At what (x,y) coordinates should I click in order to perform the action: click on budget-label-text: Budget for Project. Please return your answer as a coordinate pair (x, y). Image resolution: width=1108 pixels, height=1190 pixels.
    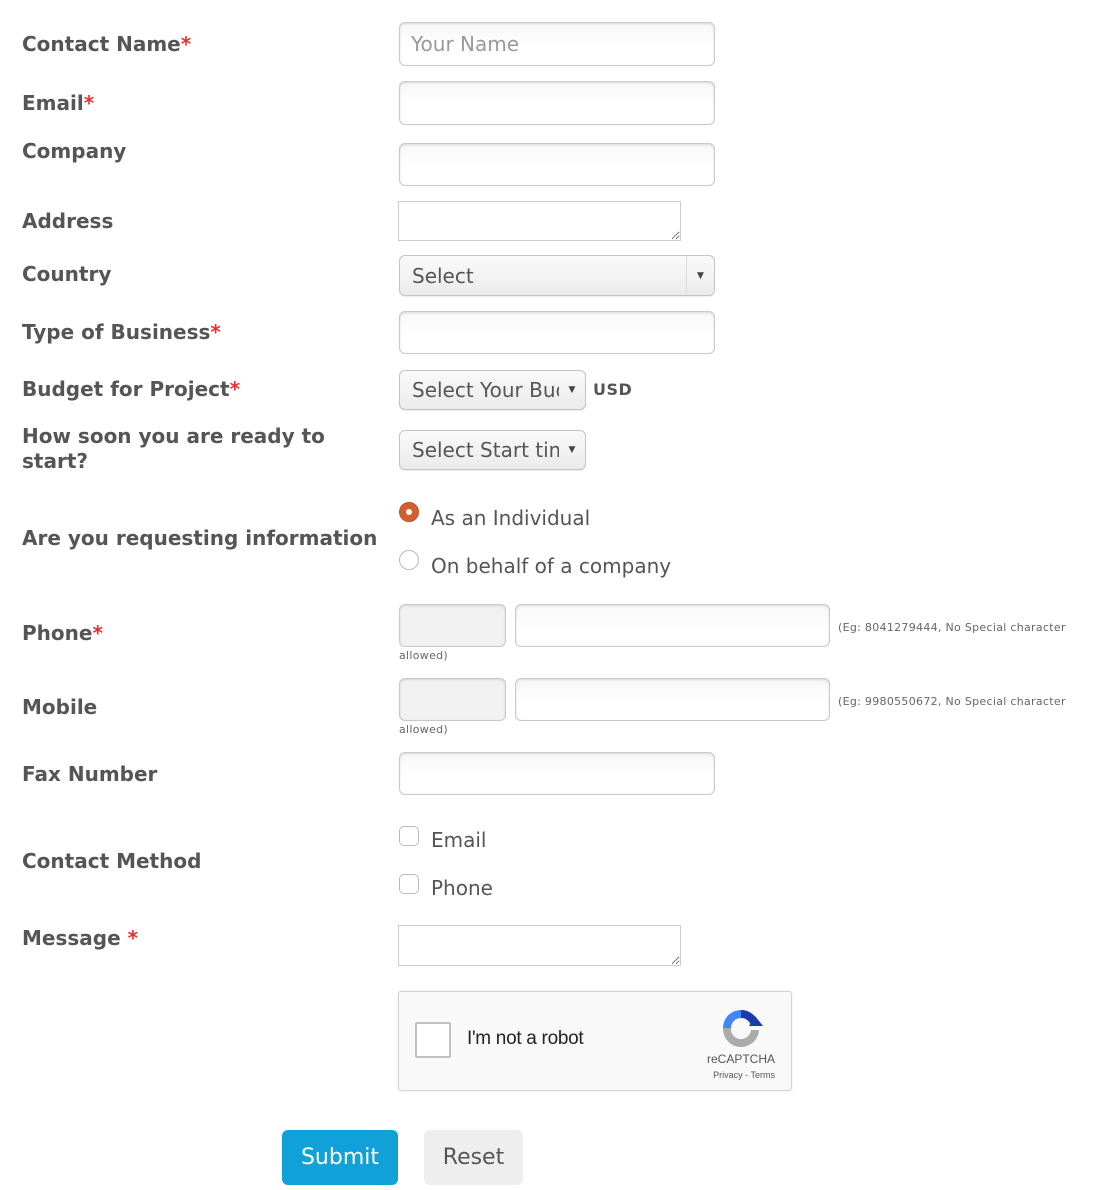
    Looking at the image, I should click on (126, 389).